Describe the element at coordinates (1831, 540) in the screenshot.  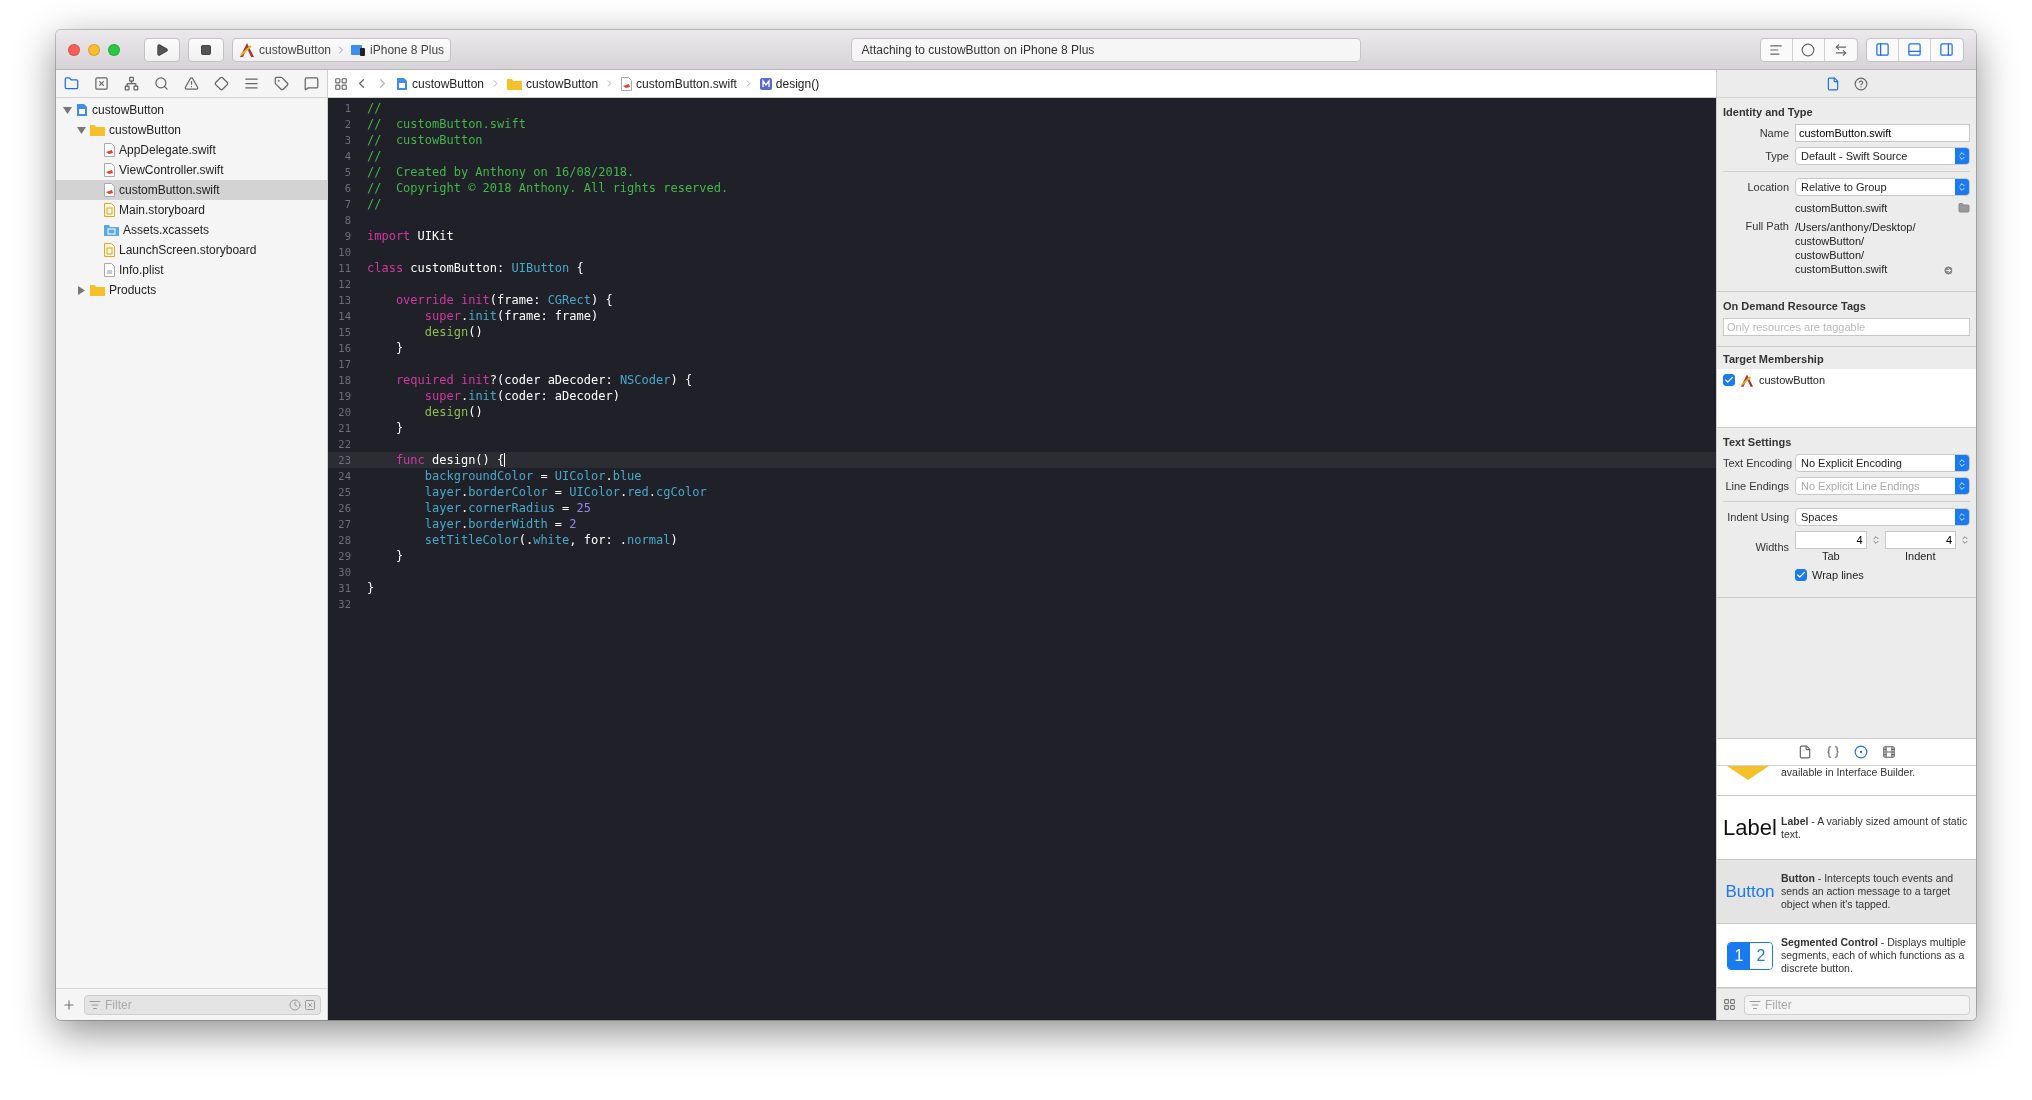
I see `tab-width-field: 4` at that location.